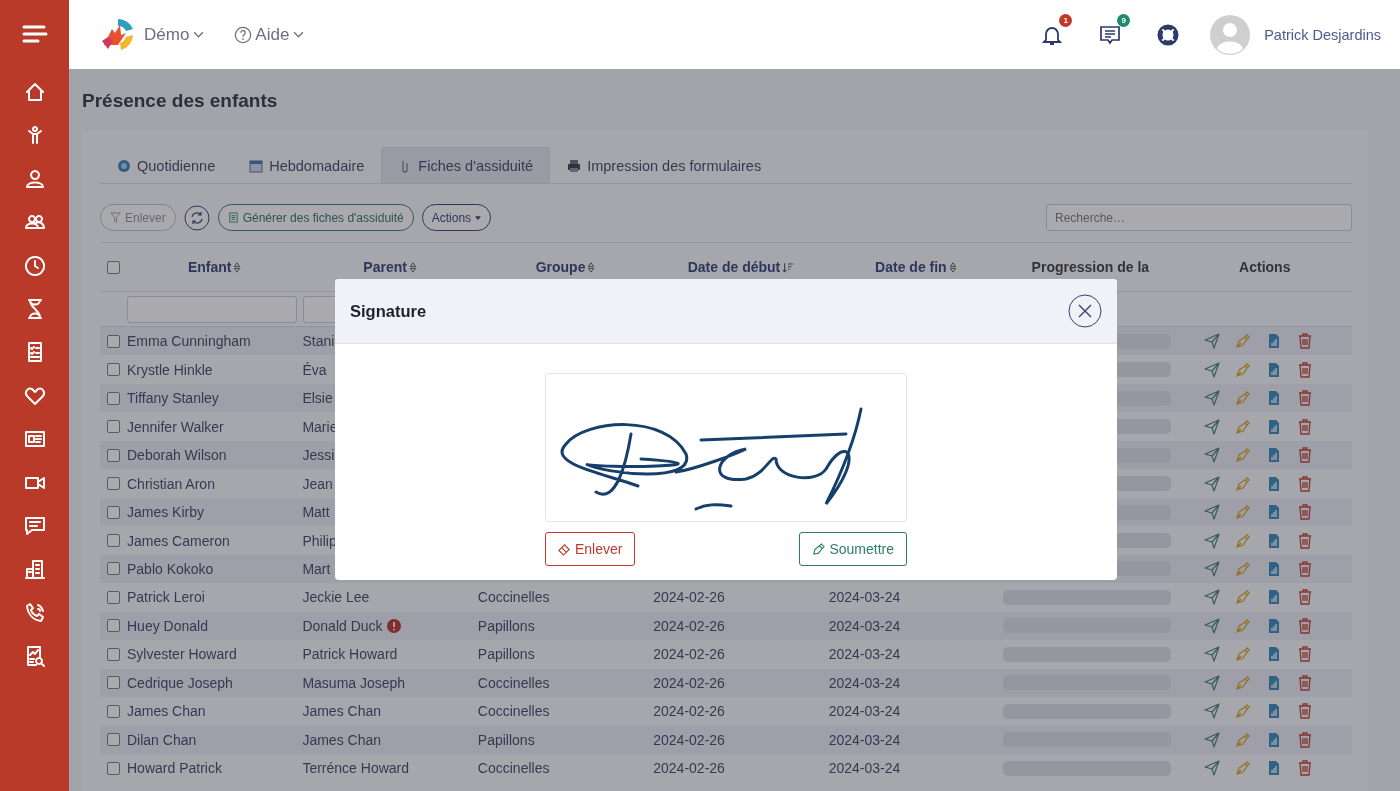  Describe the element at coordinates (466, 165) in the screenshot. I see `tab: Fiches d'assiduité` at that location.